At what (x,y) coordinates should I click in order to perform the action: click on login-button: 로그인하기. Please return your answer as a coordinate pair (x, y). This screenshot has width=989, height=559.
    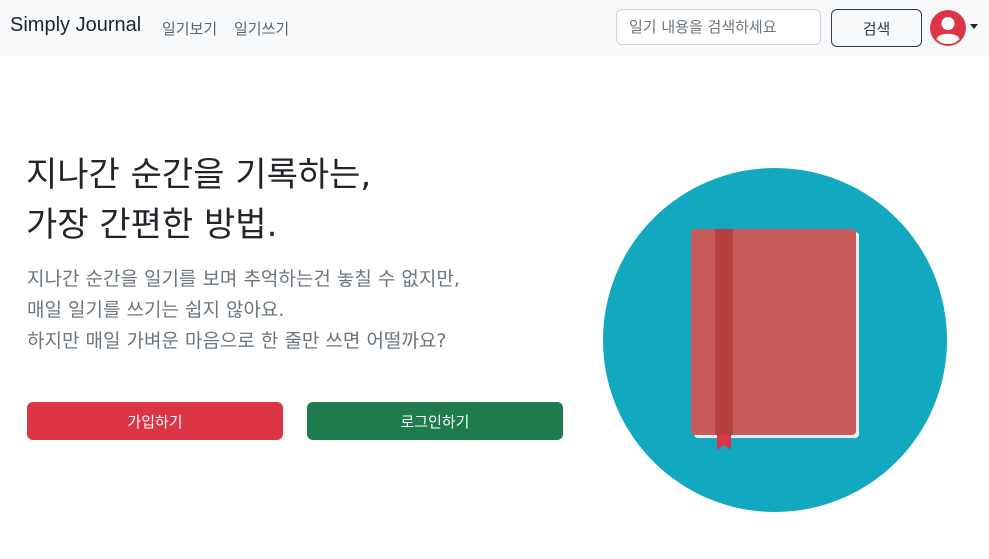
    Looking at the image, I should click on (435, 421).